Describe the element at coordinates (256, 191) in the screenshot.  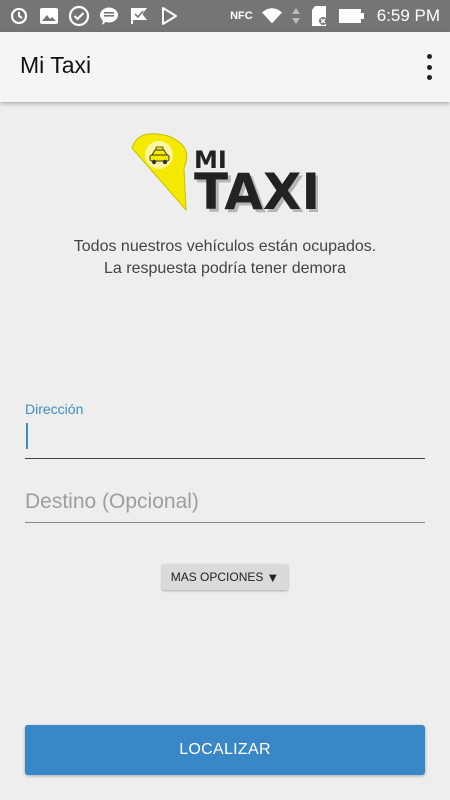
I see `logo-text-taxi: TAXI` at that location.